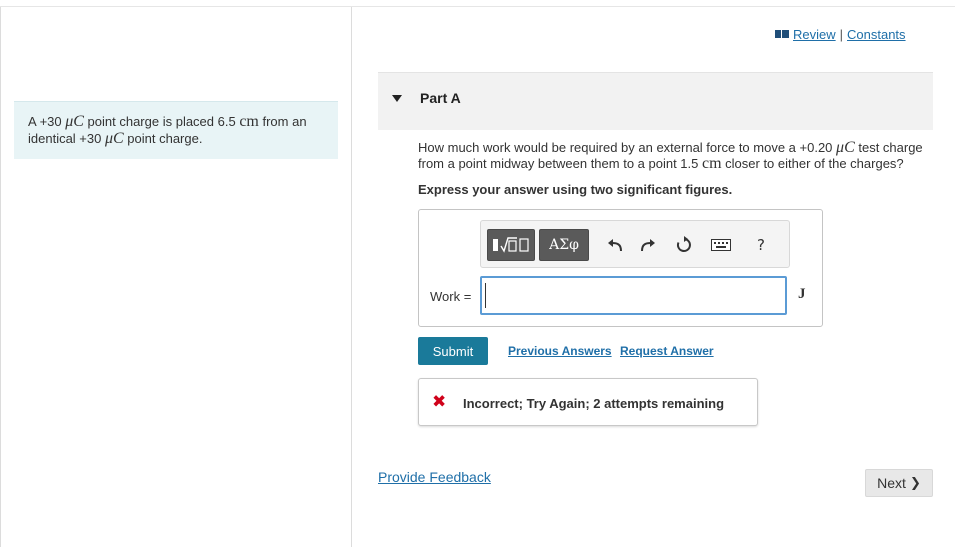  What do you see at coordinates (440, 98) in the screenshot?
I see `part-title: Part A` at bounding box center [440, 98].